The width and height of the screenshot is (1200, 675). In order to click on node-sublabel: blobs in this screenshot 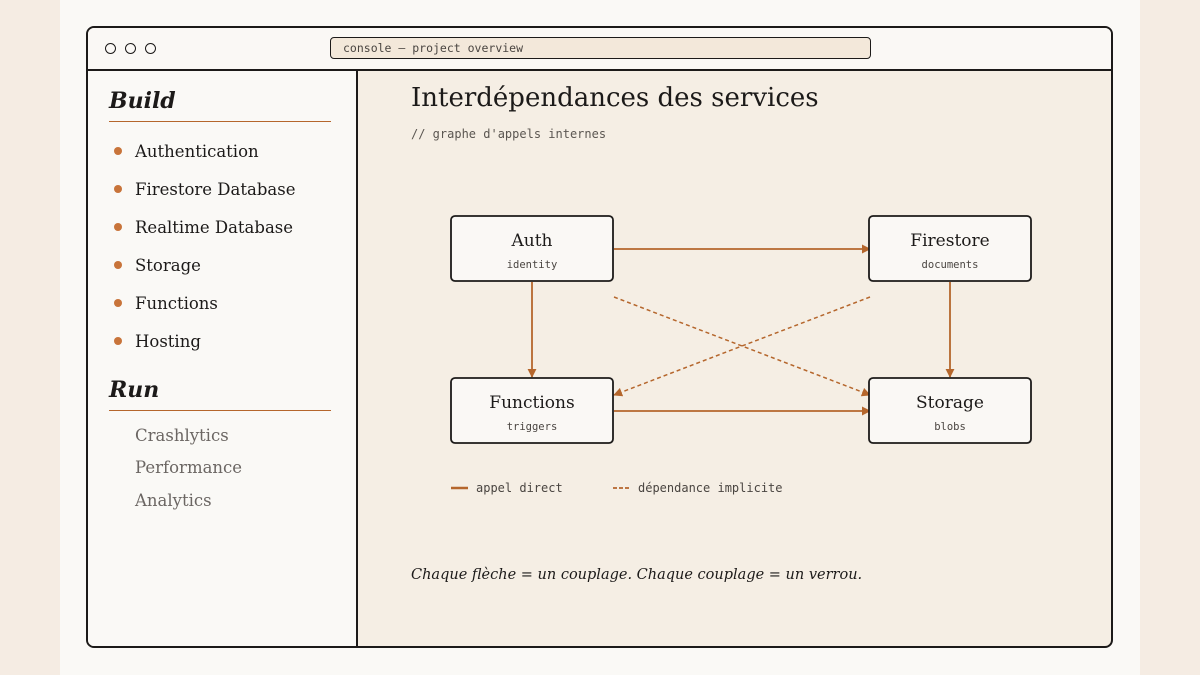, I will do `click(950, 427)`.